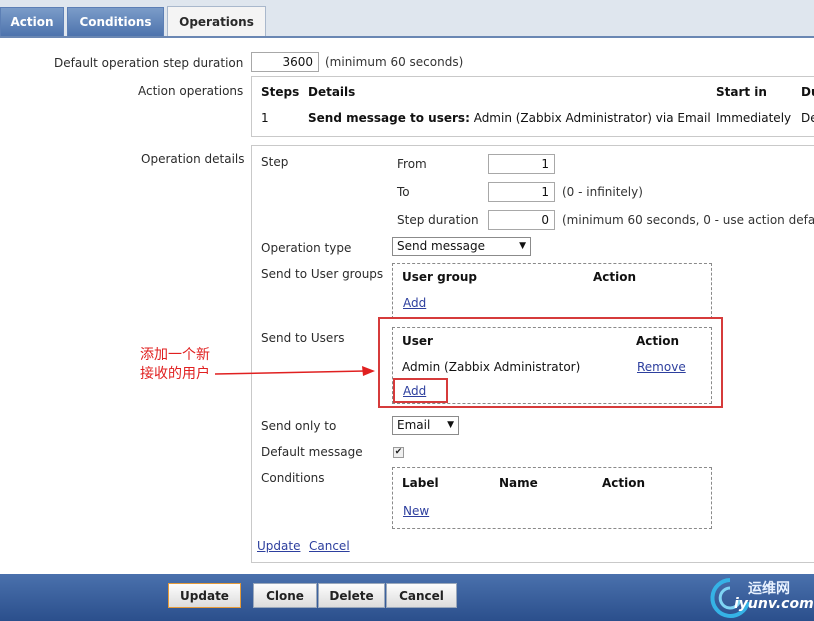 The image size is (814, 621). What do you see at coordinates (420, 483) in the screenshot?
I see `conditions-col-label: Label` at bounding box center [420, 483].